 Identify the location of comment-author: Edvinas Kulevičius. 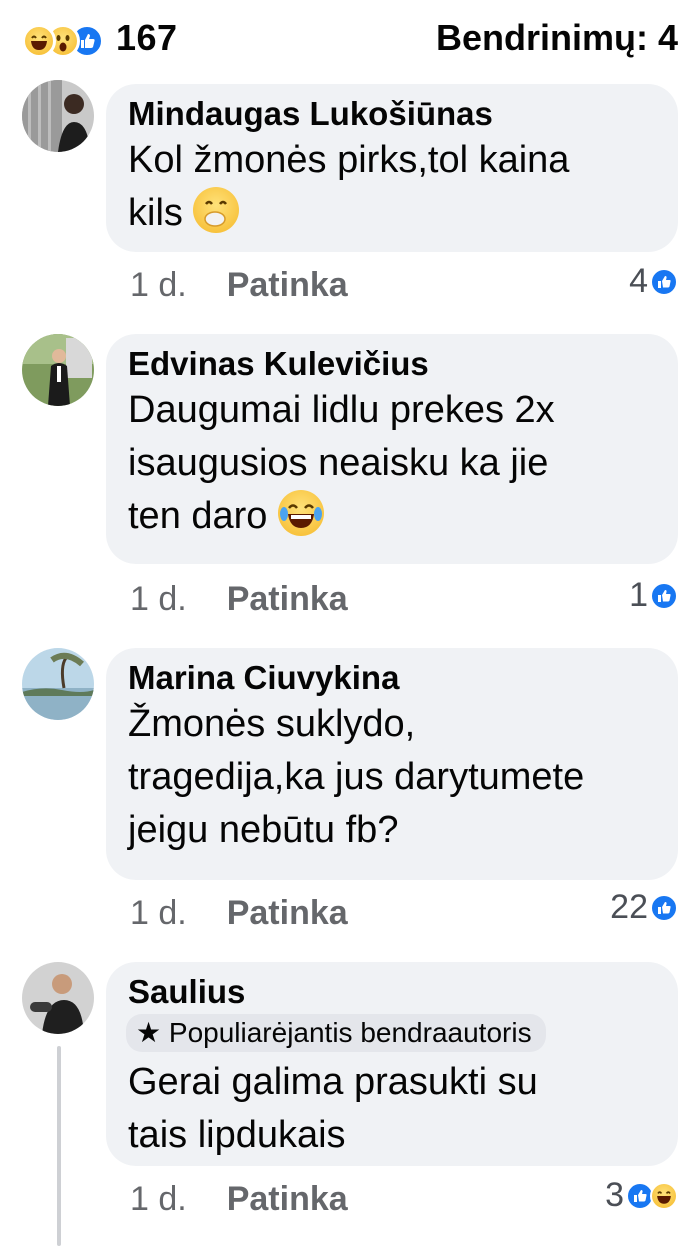
(392, 364).